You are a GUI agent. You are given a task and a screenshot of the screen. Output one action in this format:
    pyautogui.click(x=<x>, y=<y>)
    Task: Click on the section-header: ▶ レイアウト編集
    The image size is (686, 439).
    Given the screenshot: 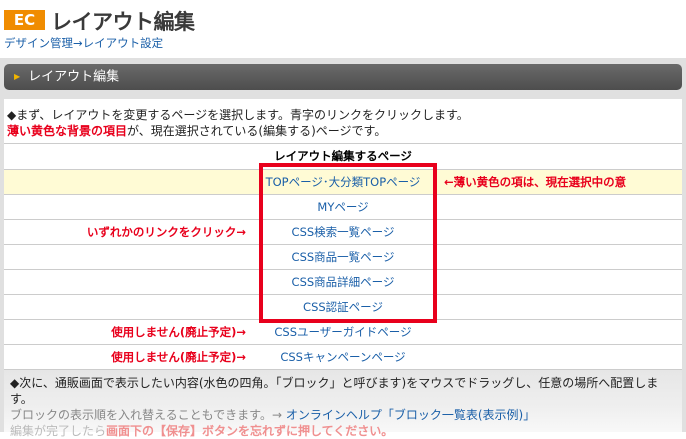 What is the action you would take?
    pyautogui.click(x=343, y=77)
    